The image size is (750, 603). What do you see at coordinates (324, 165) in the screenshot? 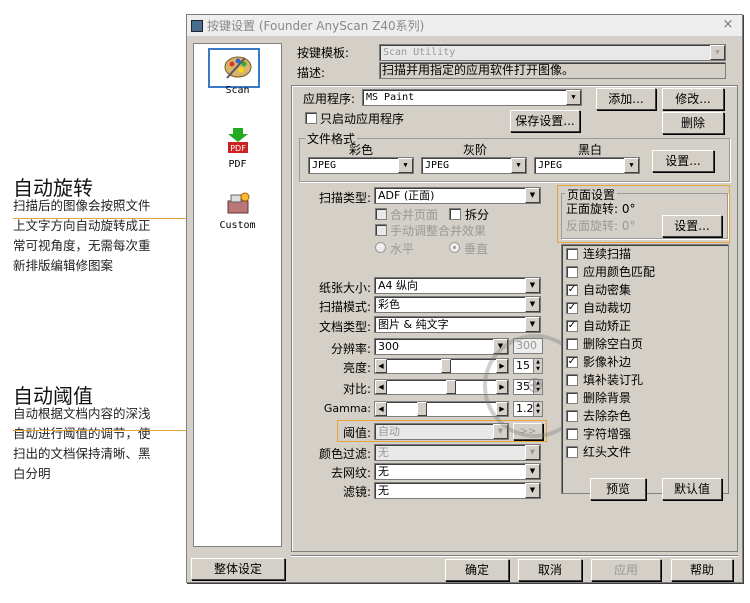
I see `color-format-value: JPEG` at bounding box center [324, 165].